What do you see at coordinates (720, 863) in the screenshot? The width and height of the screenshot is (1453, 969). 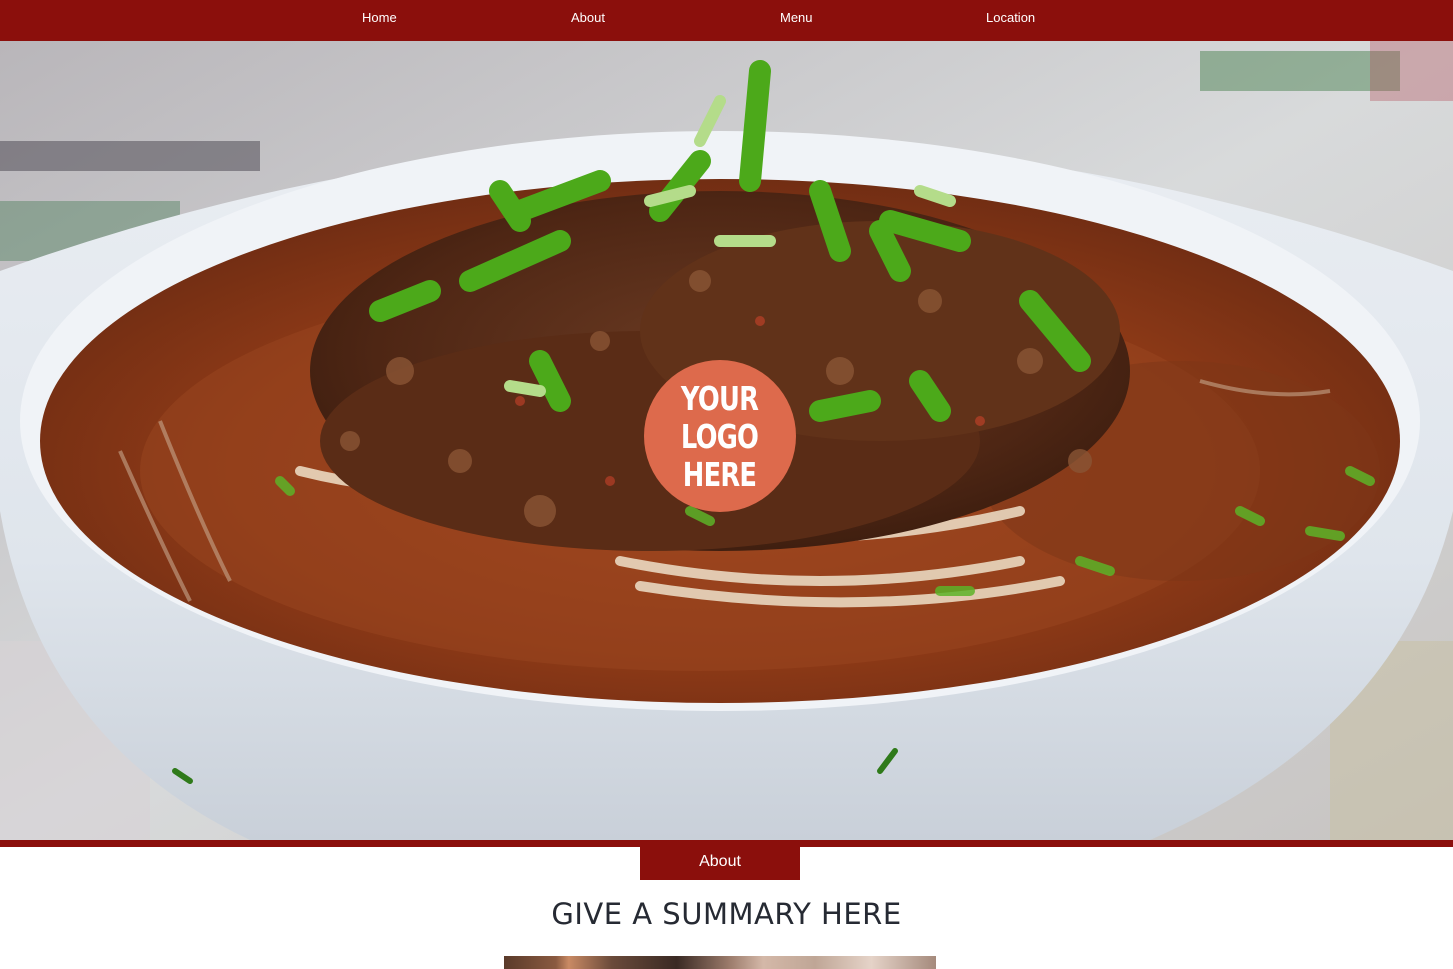 I see `about-section-tab: About` at bounding box center [720, 863].